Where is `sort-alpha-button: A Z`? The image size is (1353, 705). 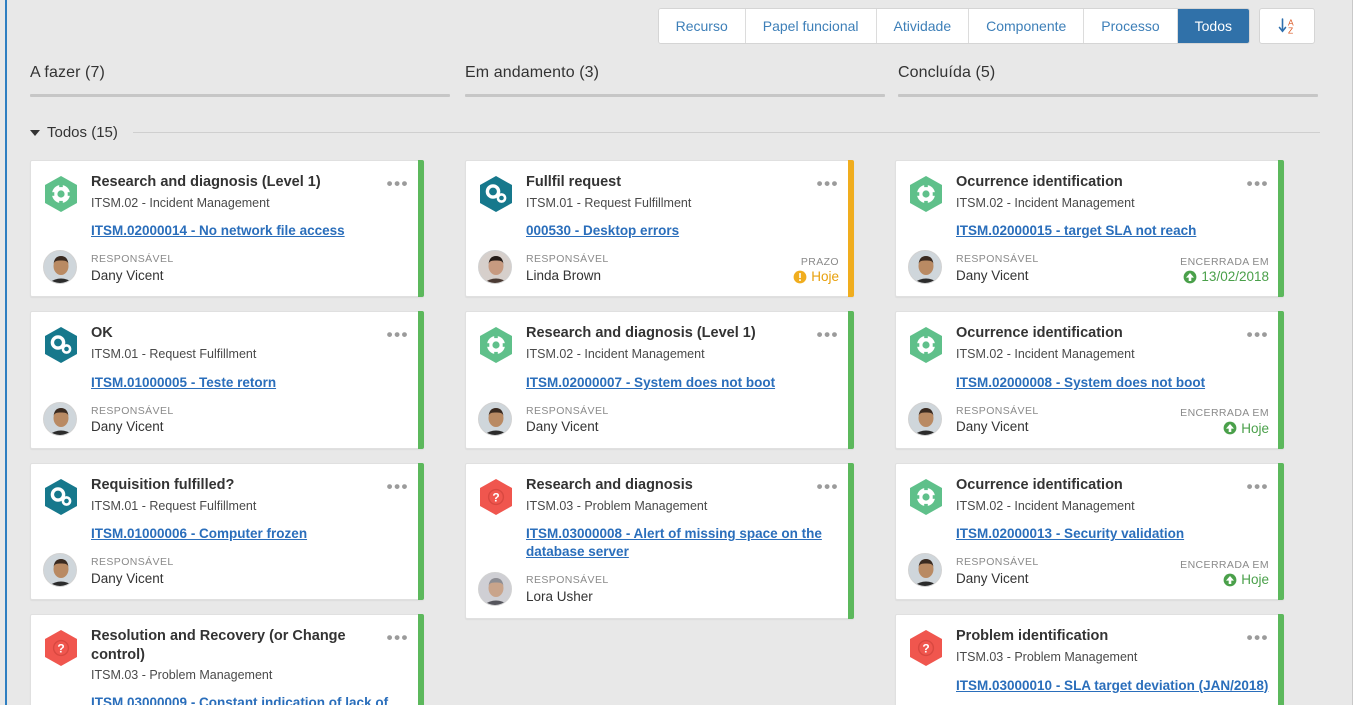
sort-alpha-button: A Z is located at coordinates (1287, 26).